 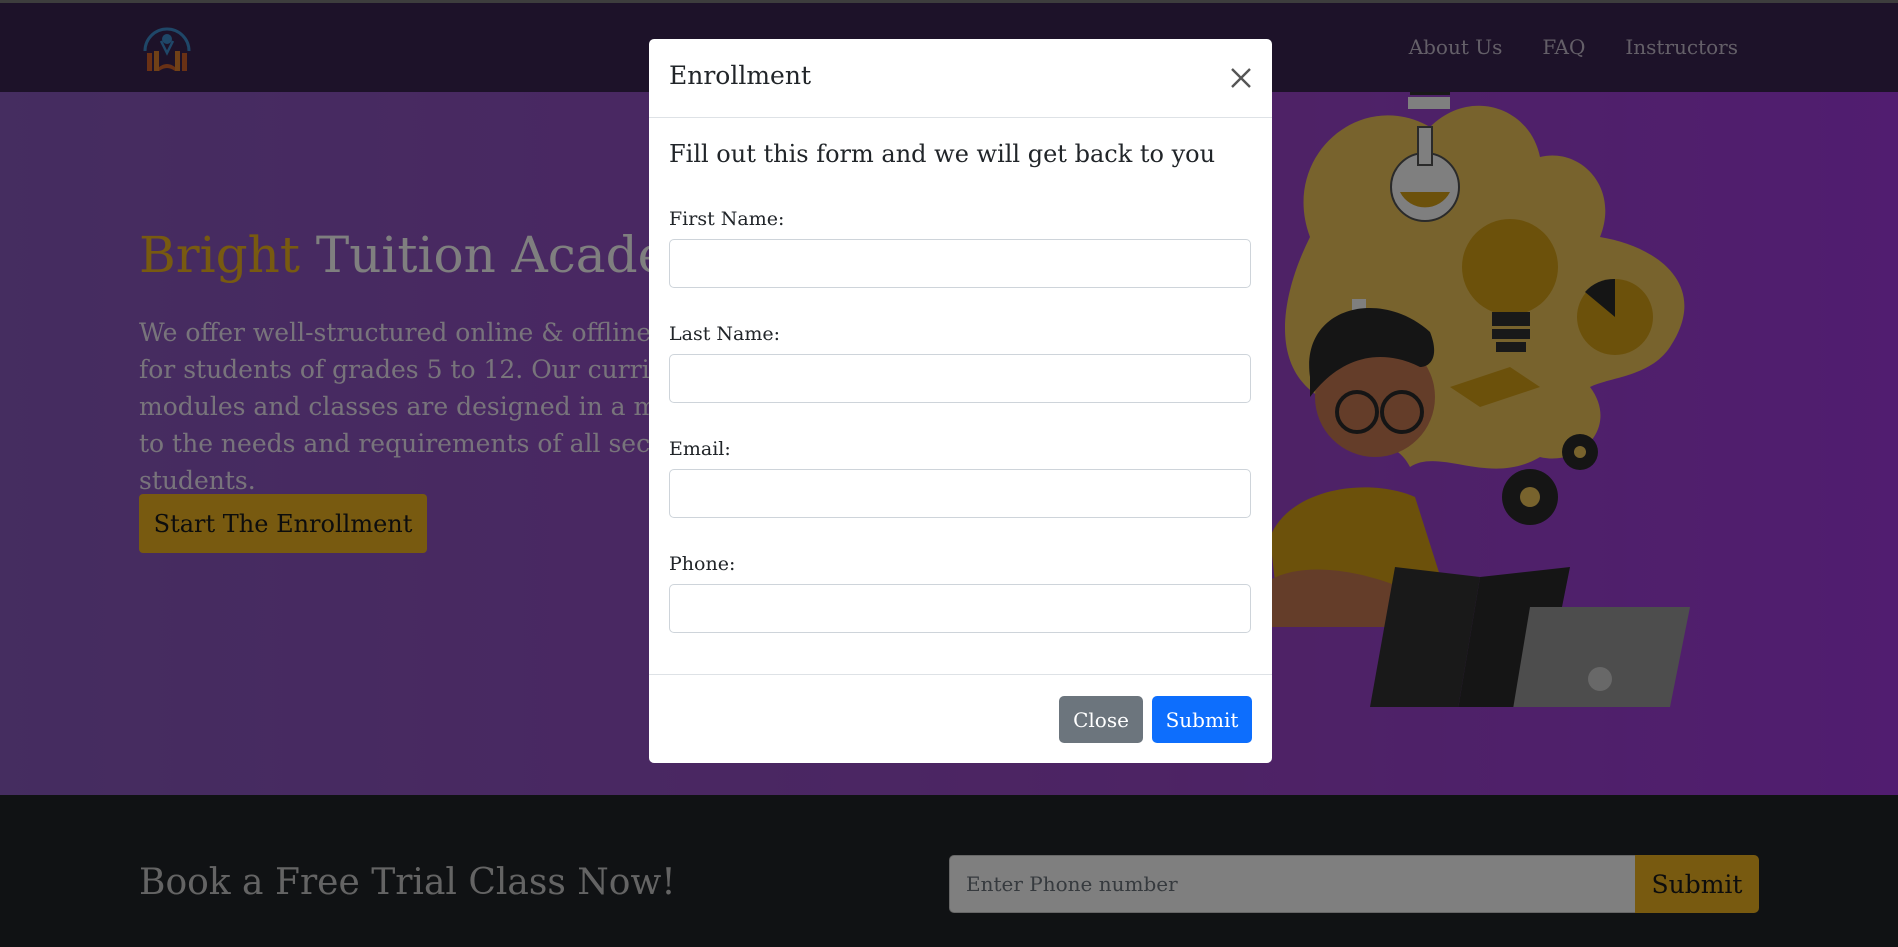 I want to click on last-name-input, so click(x=960, y=378).